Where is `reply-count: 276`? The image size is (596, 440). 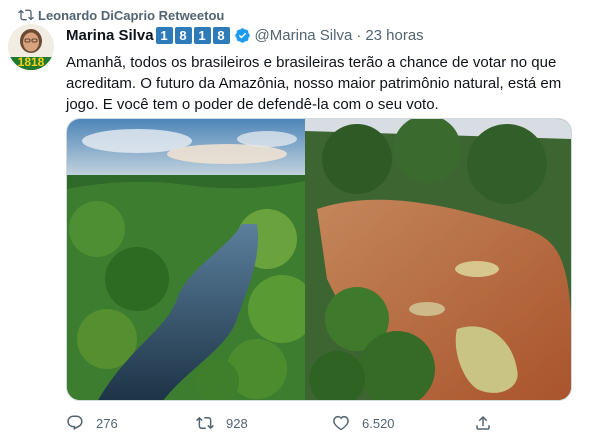 reply-count: 276 is located at coordinates (107, 423).